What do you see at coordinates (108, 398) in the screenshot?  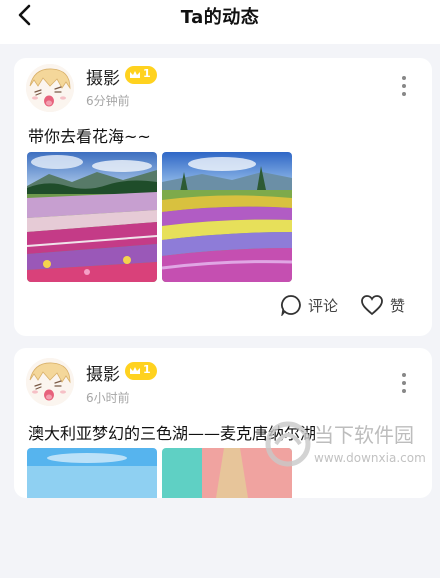 I see `post-time: 6小时前` at bounding box center [108, 398].